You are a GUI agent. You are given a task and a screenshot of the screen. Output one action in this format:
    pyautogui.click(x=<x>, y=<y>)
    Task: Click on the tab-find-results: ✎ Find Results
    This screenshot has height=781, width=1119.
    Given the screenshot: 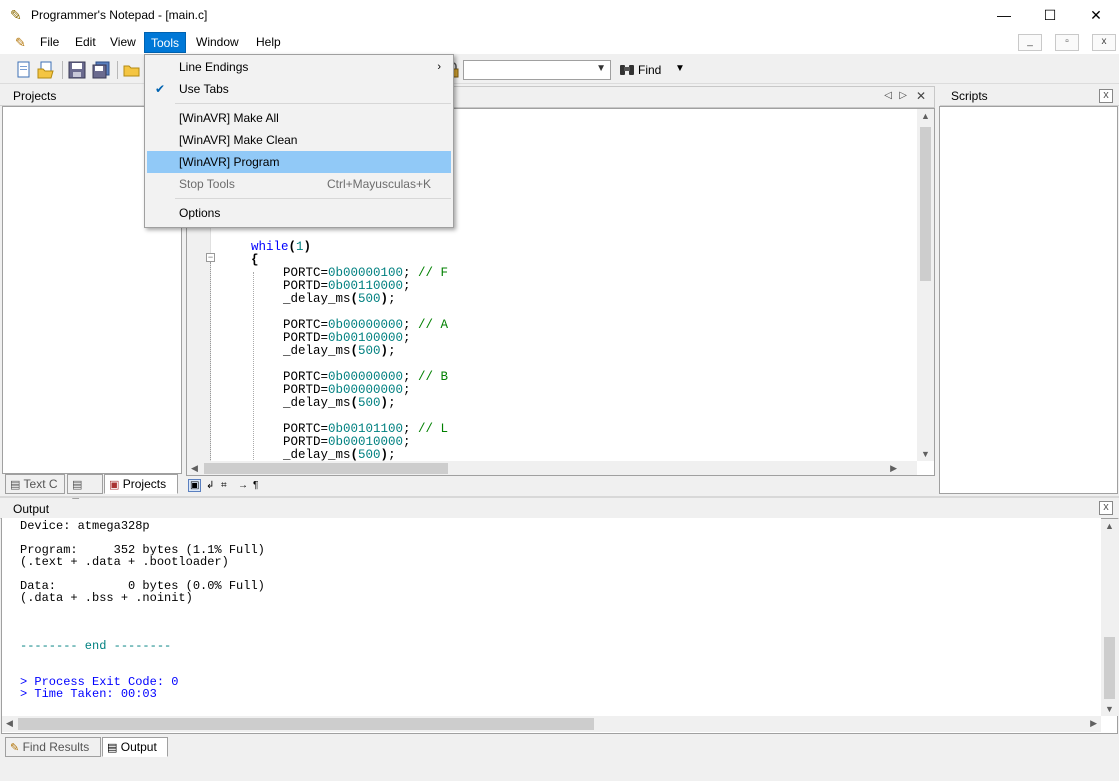 What is the action you would take?
    pyautogui.click(x=53, y=747)
    